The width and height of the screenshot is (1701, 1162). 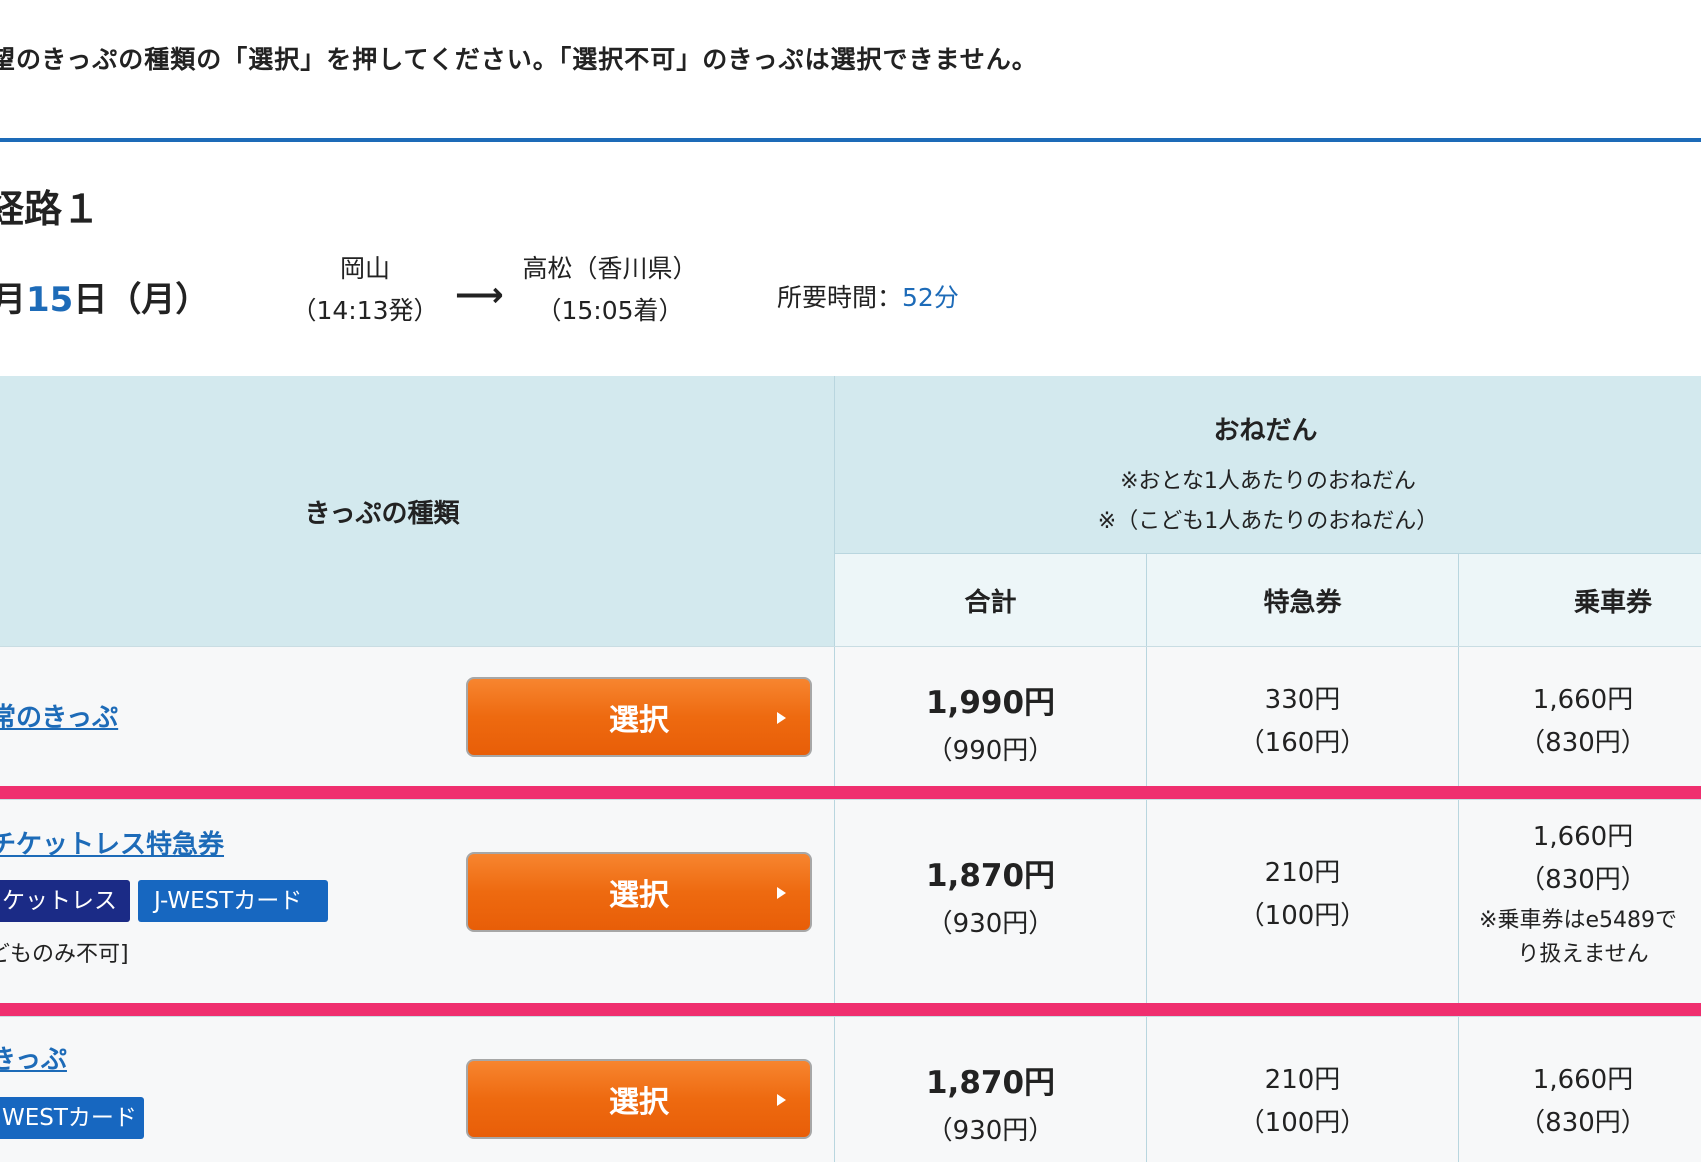 What do you see at coordinates (990, 703) in the screenshot?
I see `total-price: 1,990円` at bounding box center [990, 703].